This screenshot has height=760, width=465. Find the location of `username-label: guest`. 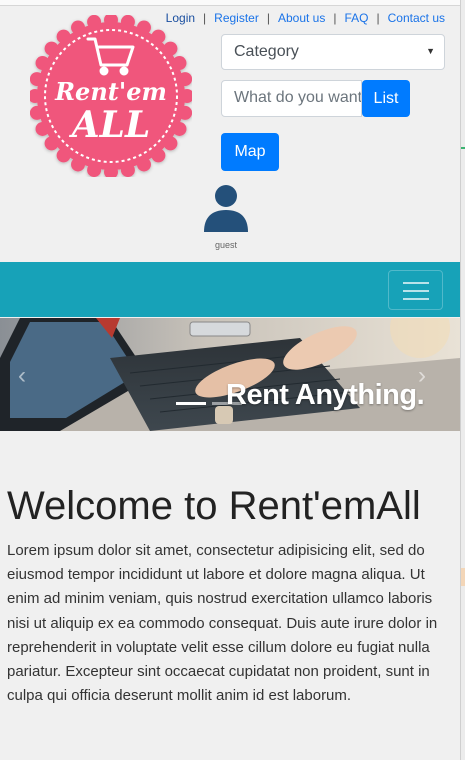

username-label: guest is located at coordinates (226, 245).